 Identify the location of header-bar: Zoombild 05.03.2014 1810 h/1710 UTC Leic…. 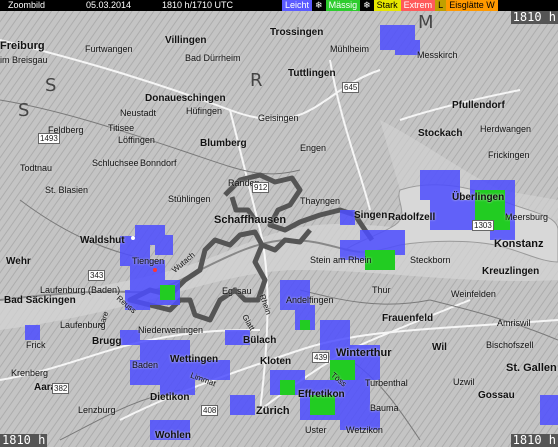
(279, 5).